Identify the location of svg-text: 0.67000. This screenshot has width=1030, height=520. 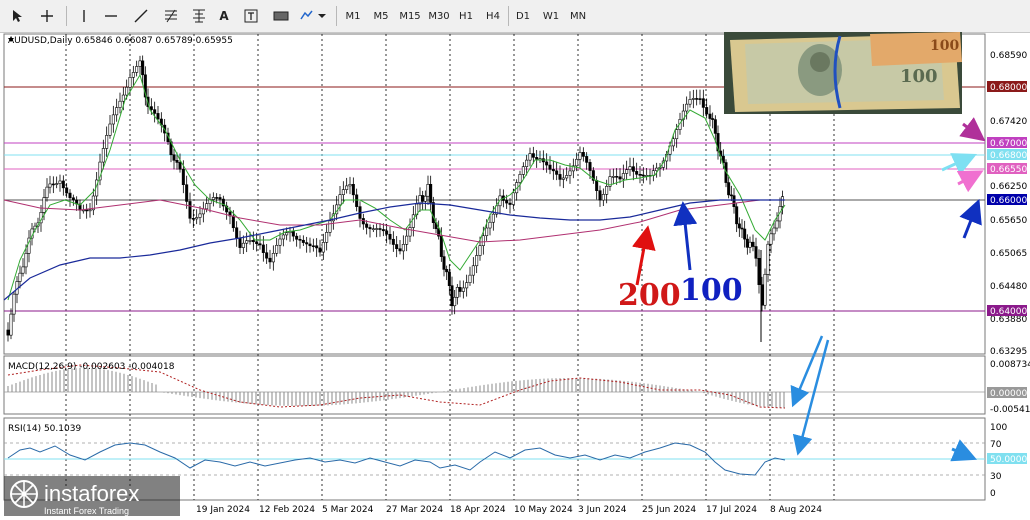
(1008, 144).